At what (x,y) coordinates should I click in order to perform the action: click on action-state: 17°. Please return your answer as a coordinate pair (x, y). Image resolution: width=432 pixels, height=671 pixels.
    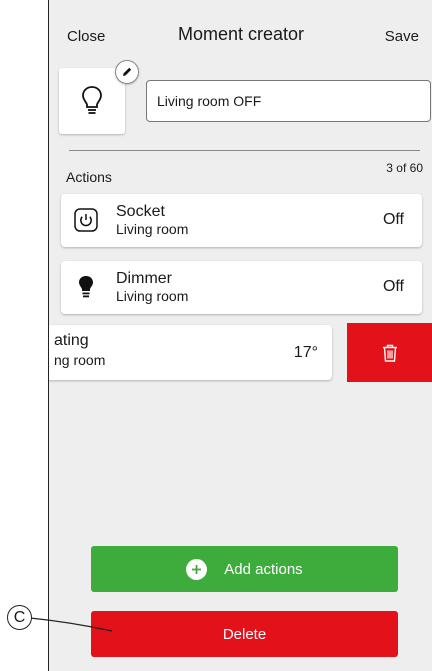
    Looking at the image, I should click on (305, 352).